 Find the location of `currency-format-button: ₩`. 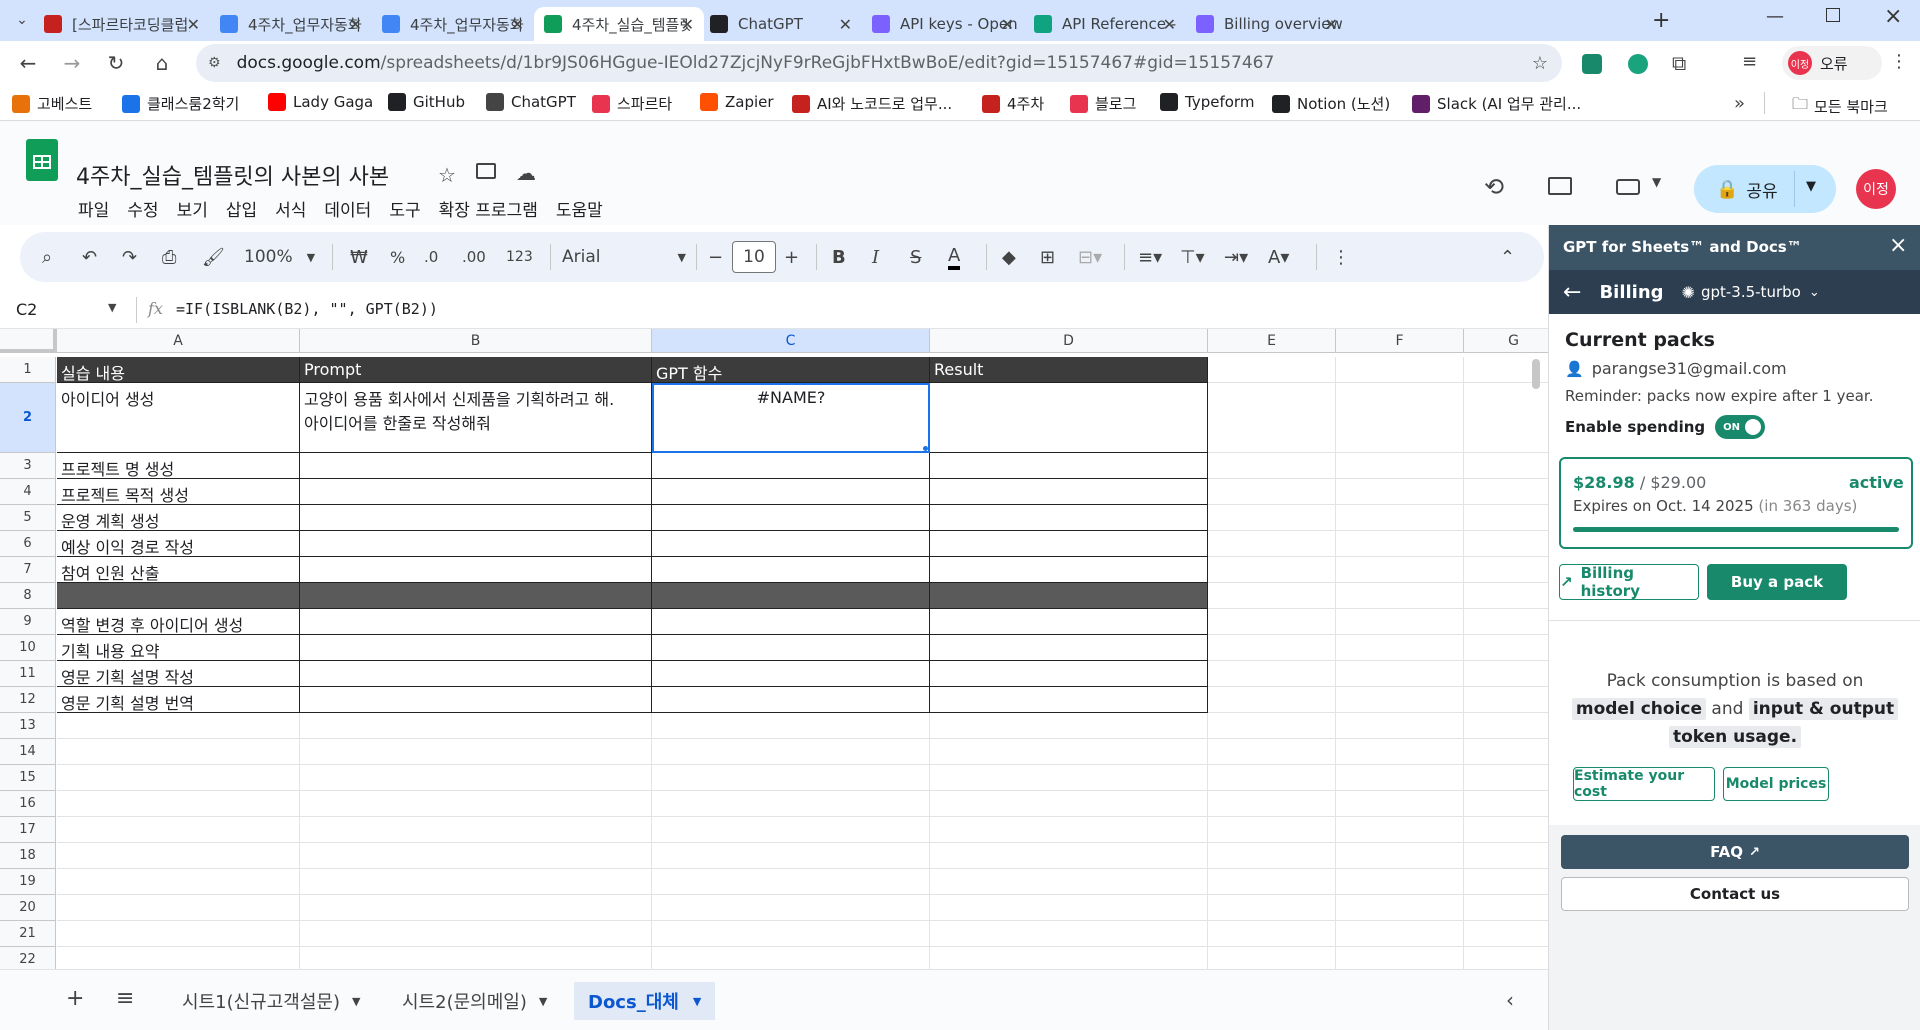

currency-format-button: ₩ is located at coordinates (359, 257).